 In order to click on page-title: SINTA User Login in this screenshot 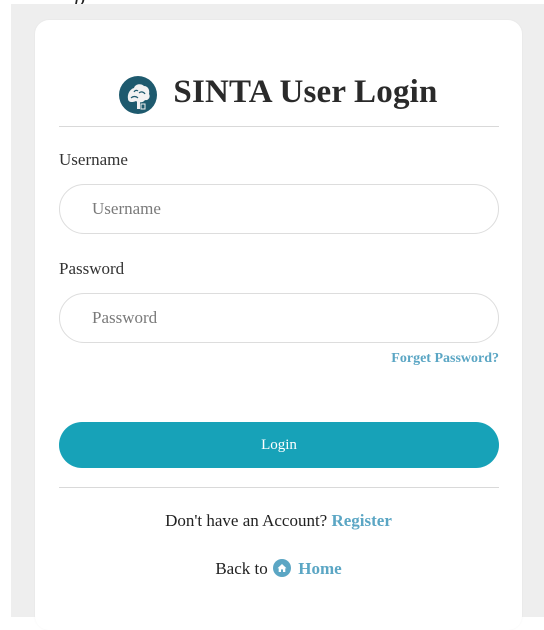, I will do `click(305, 91)`.